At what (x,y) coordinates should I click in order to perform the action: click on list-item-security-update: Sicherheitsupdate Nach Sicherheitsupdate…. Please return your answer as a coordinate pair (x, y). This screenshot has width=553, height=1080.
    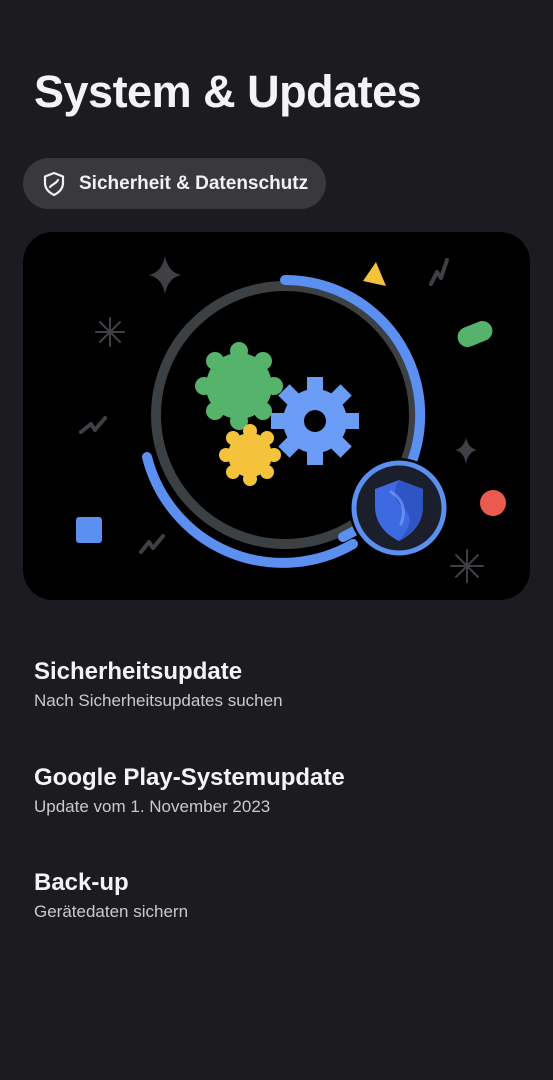
    Looking at the image, I should click on (279, 694).